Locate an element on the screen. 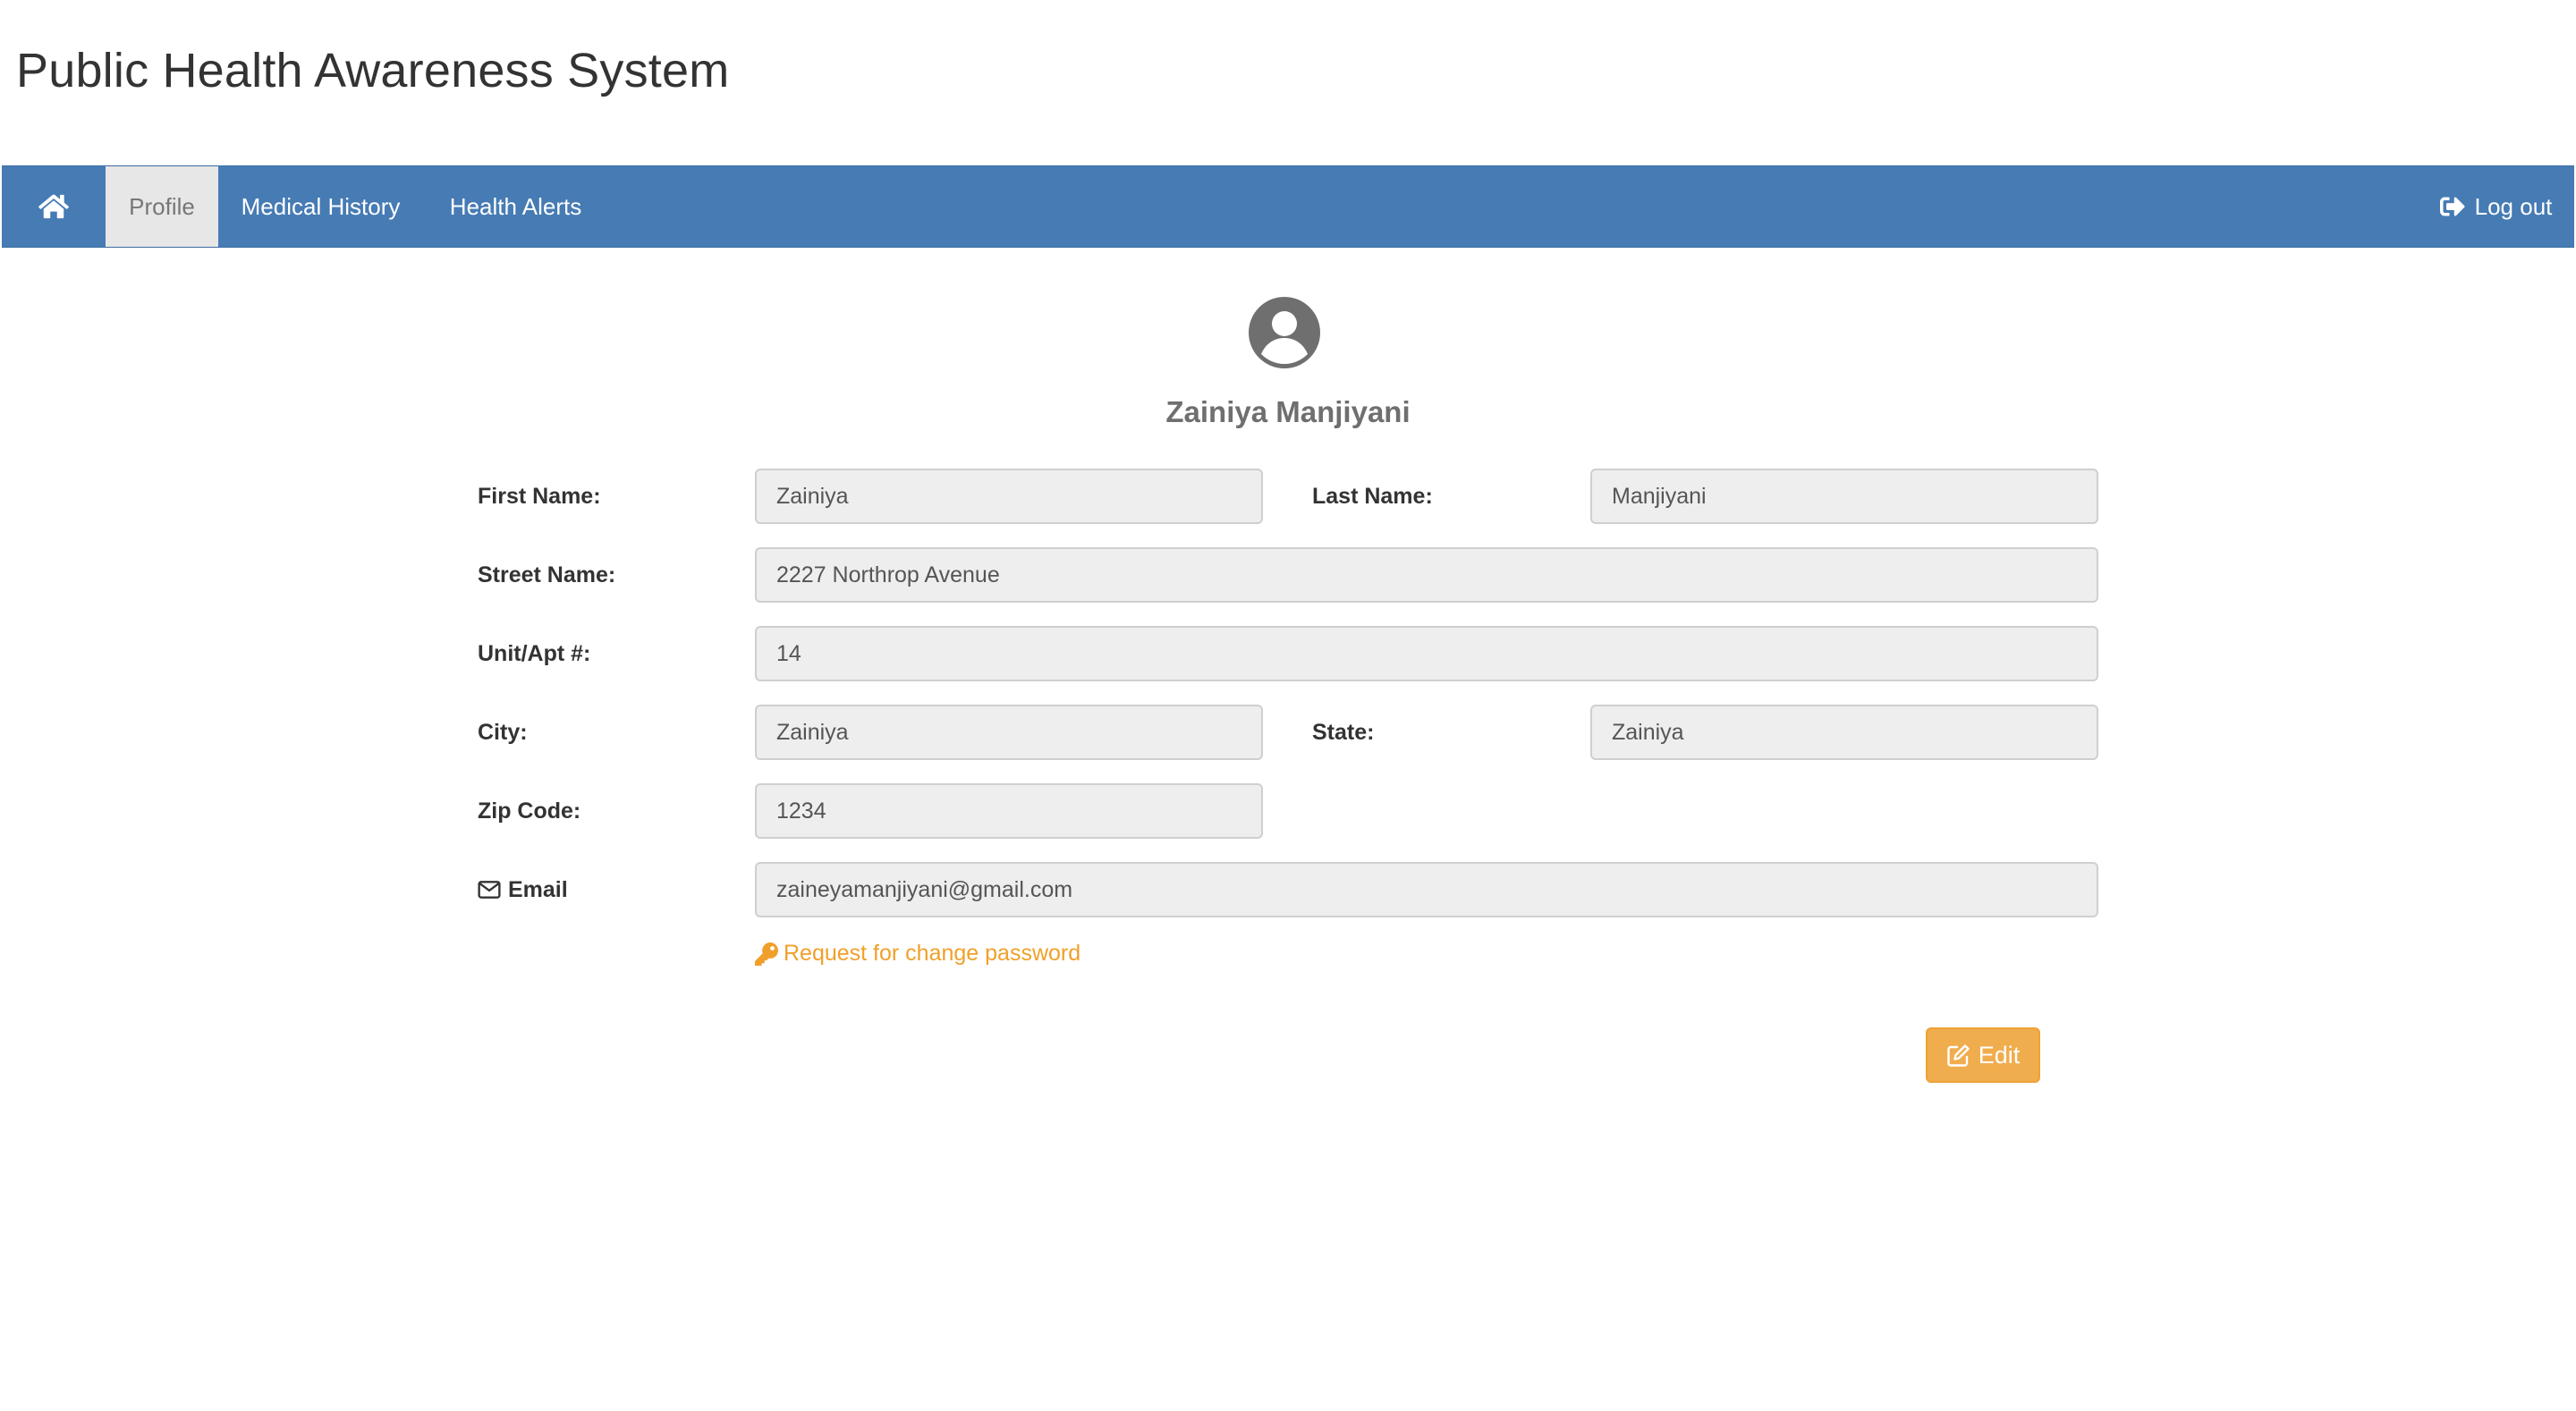 The image size is (2576, 1411). app-title: Public Health Awareness System is located at coordinates (373, 70).